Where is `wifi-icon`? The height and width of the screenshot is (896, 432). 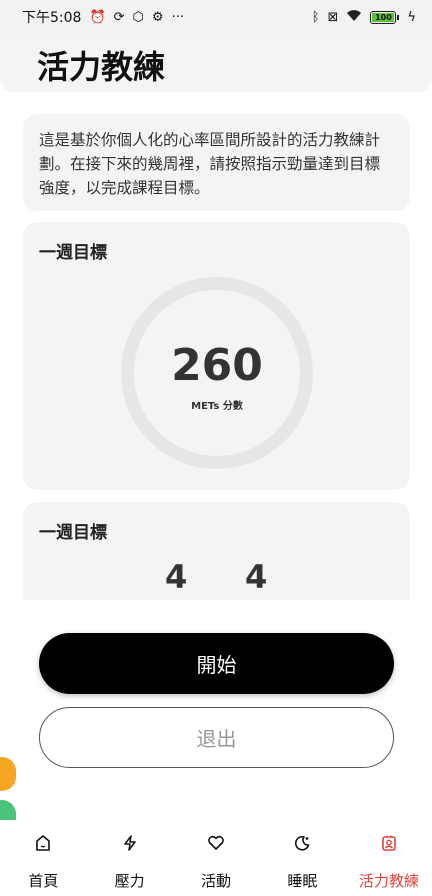 wifi-icon is located at coordinates (354, 17).